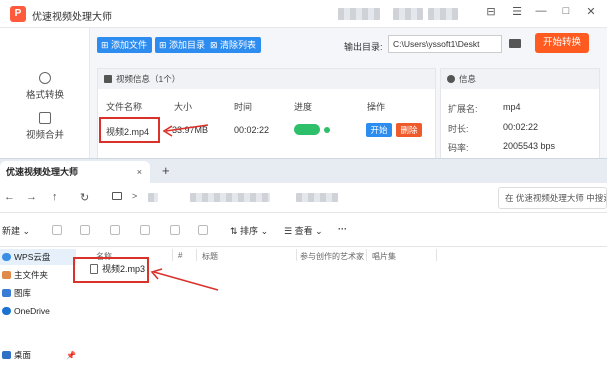  I want to click on gallery-icon, so click(6, 293).